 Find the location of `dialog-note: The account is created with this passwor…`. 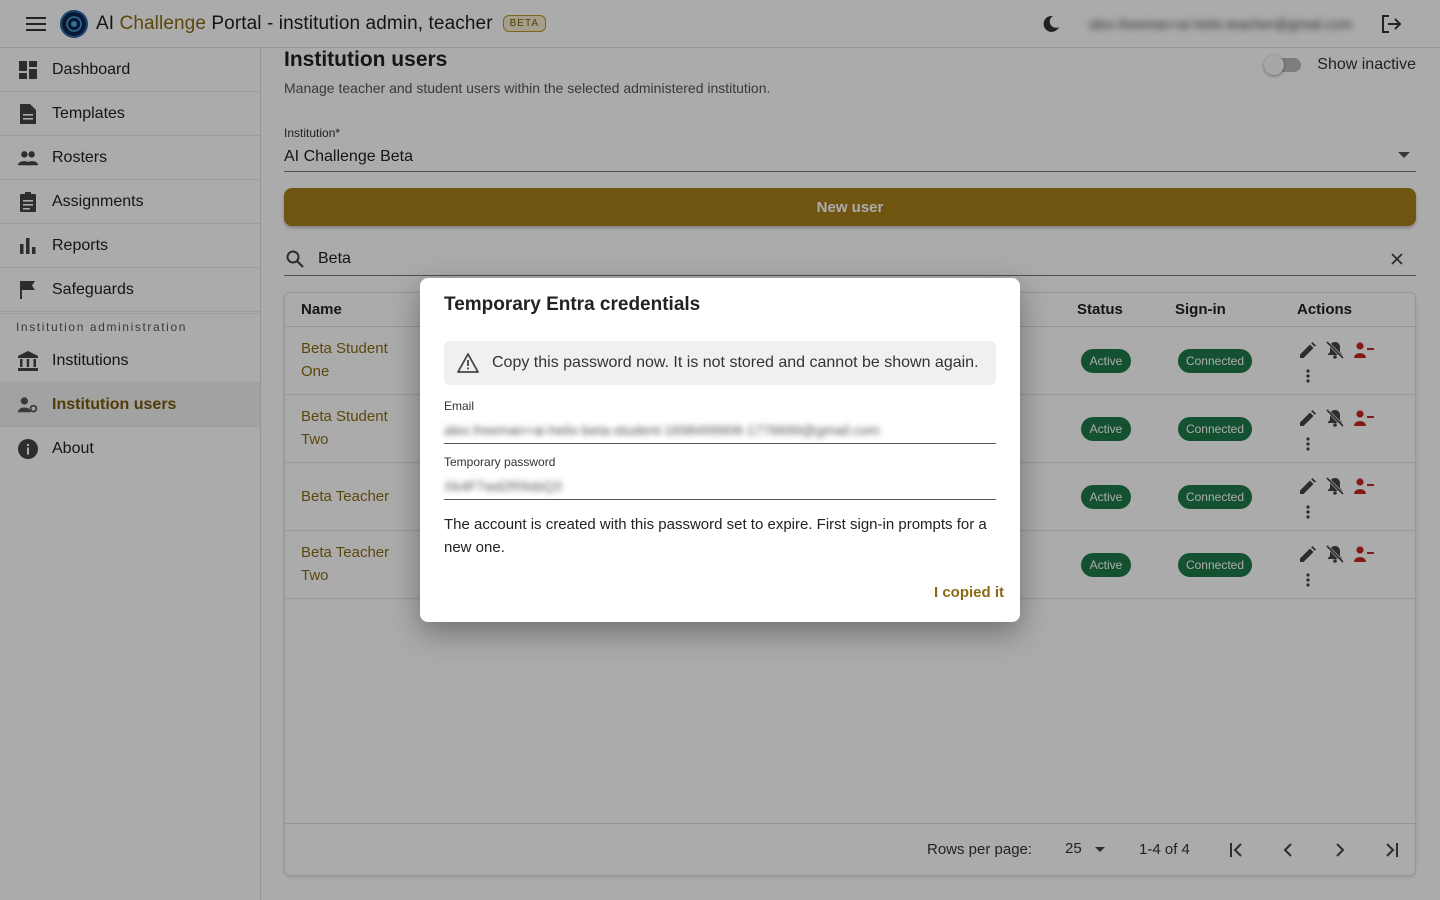

dialog-note: The account is created with this passwor… is located at coordinates (715, 536).